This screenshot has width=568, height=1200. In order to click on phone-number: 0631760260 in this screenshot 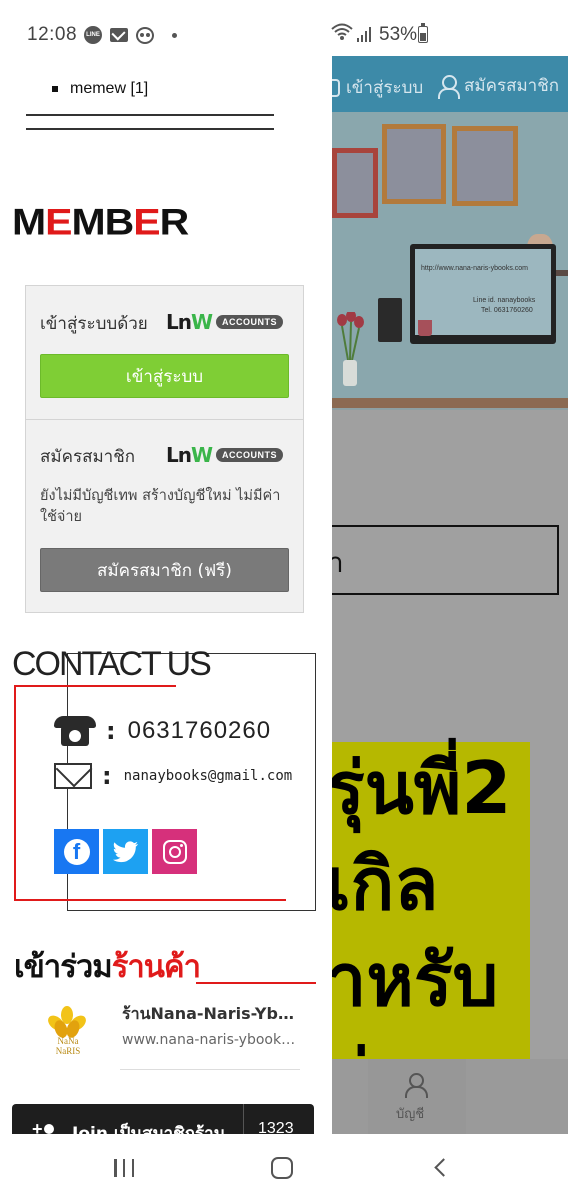, I will do `click(199, 730)`.